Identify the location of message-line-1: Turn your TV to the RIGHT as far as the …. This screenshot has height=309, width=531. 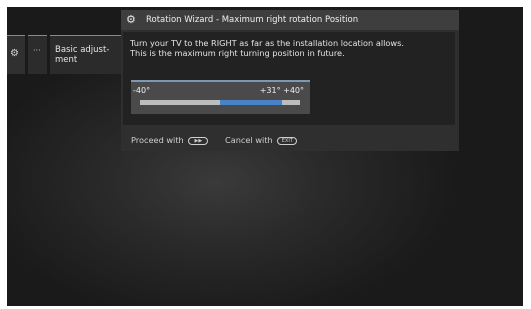
(267, 43).